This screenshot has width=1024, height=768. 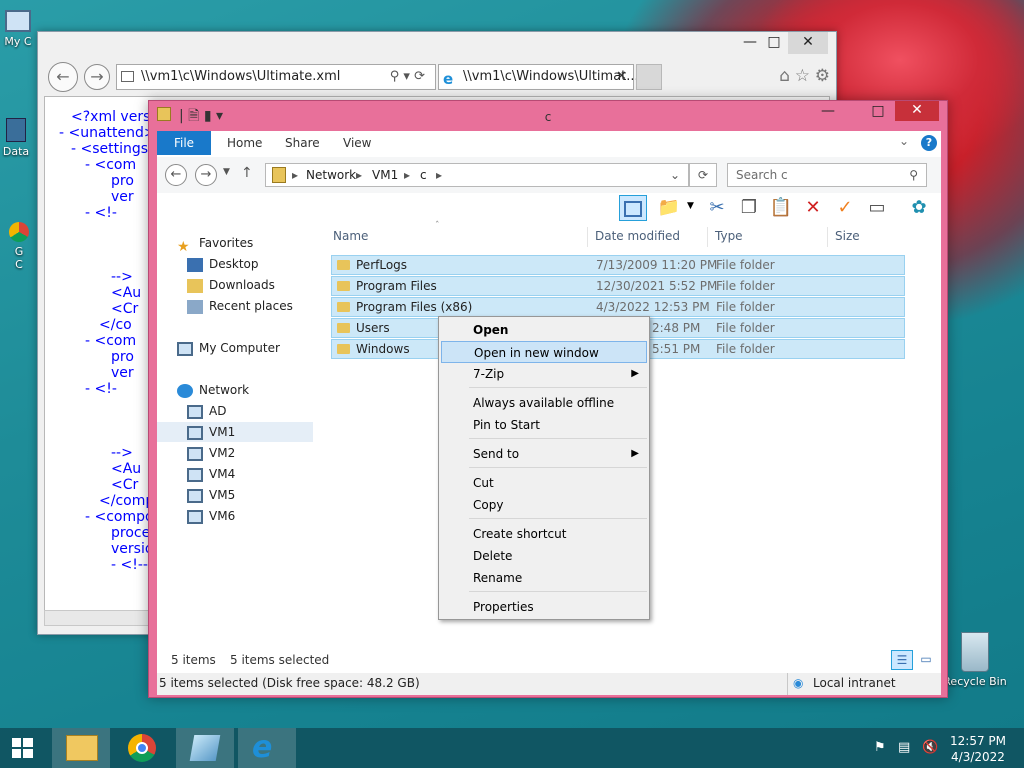 I want to click on tab-file: File, so click(x=184, y=143).